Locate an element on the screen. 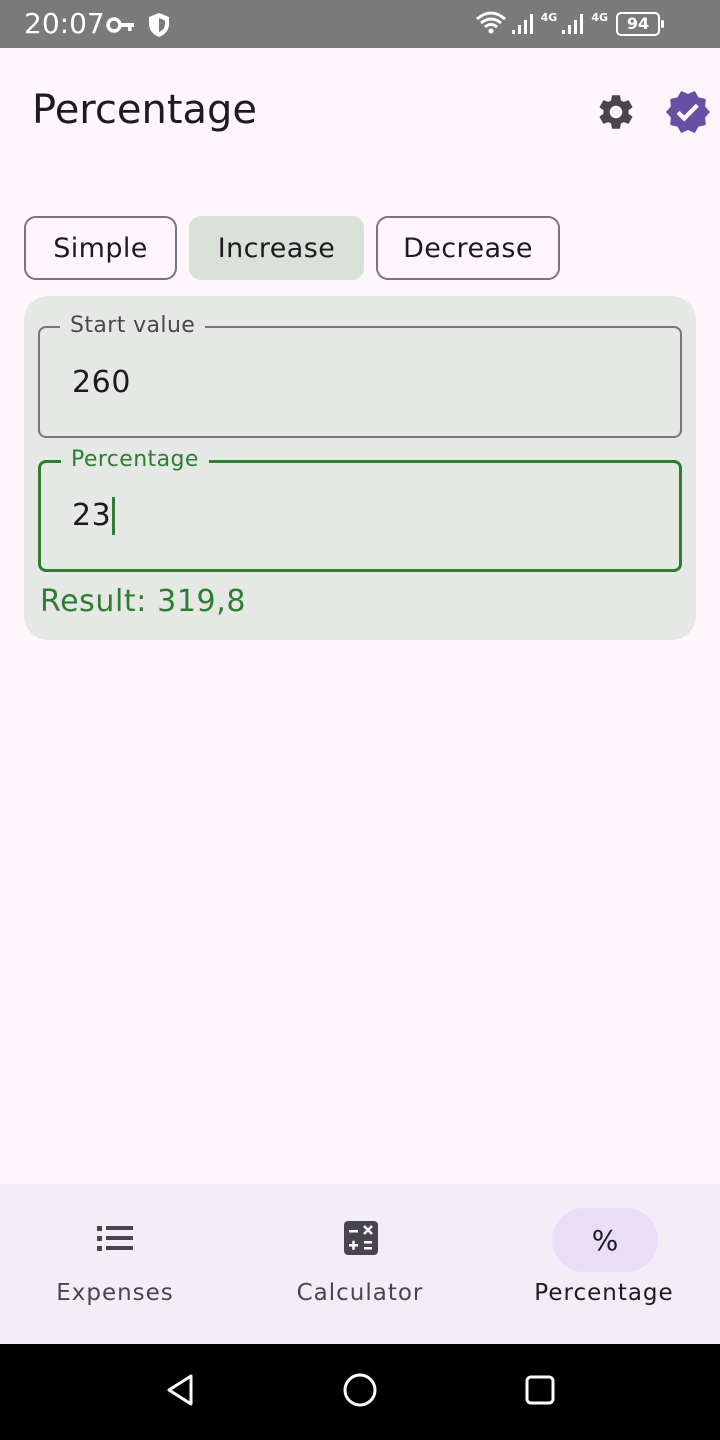  percent-icon: % is located at coordinates (605, 1240).